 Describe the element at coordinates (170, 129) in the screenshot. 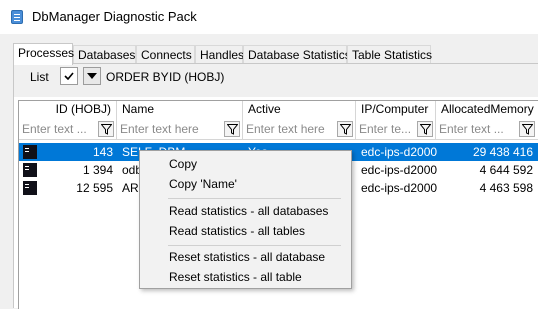

I see `filter-input-name` at that location.